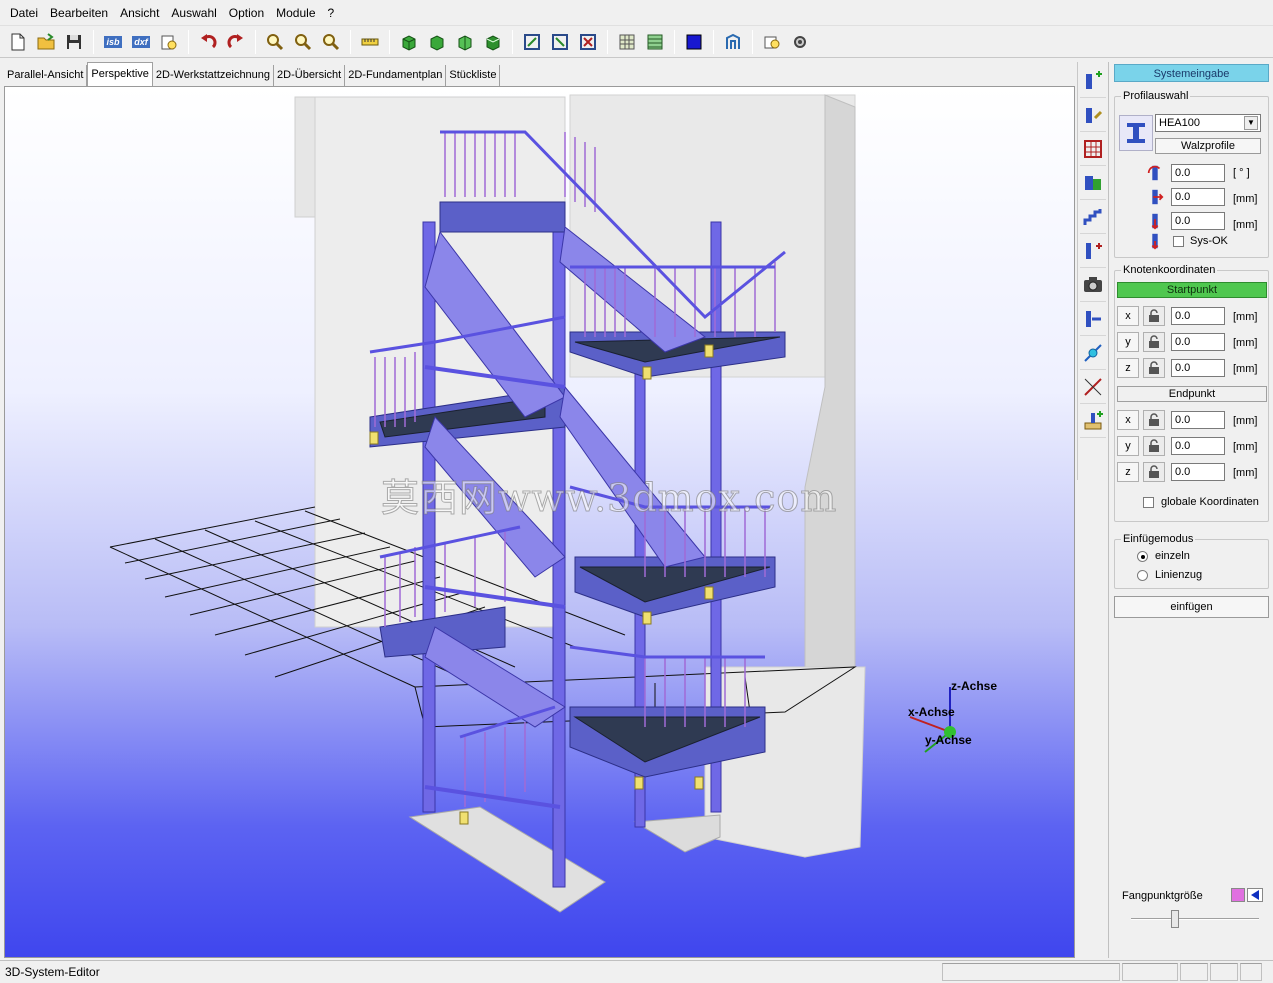 This screenshot has height=983, width=1273. I want to click on tab-2d-uebersicht: 2D-Übersicht, so click(310, 75).